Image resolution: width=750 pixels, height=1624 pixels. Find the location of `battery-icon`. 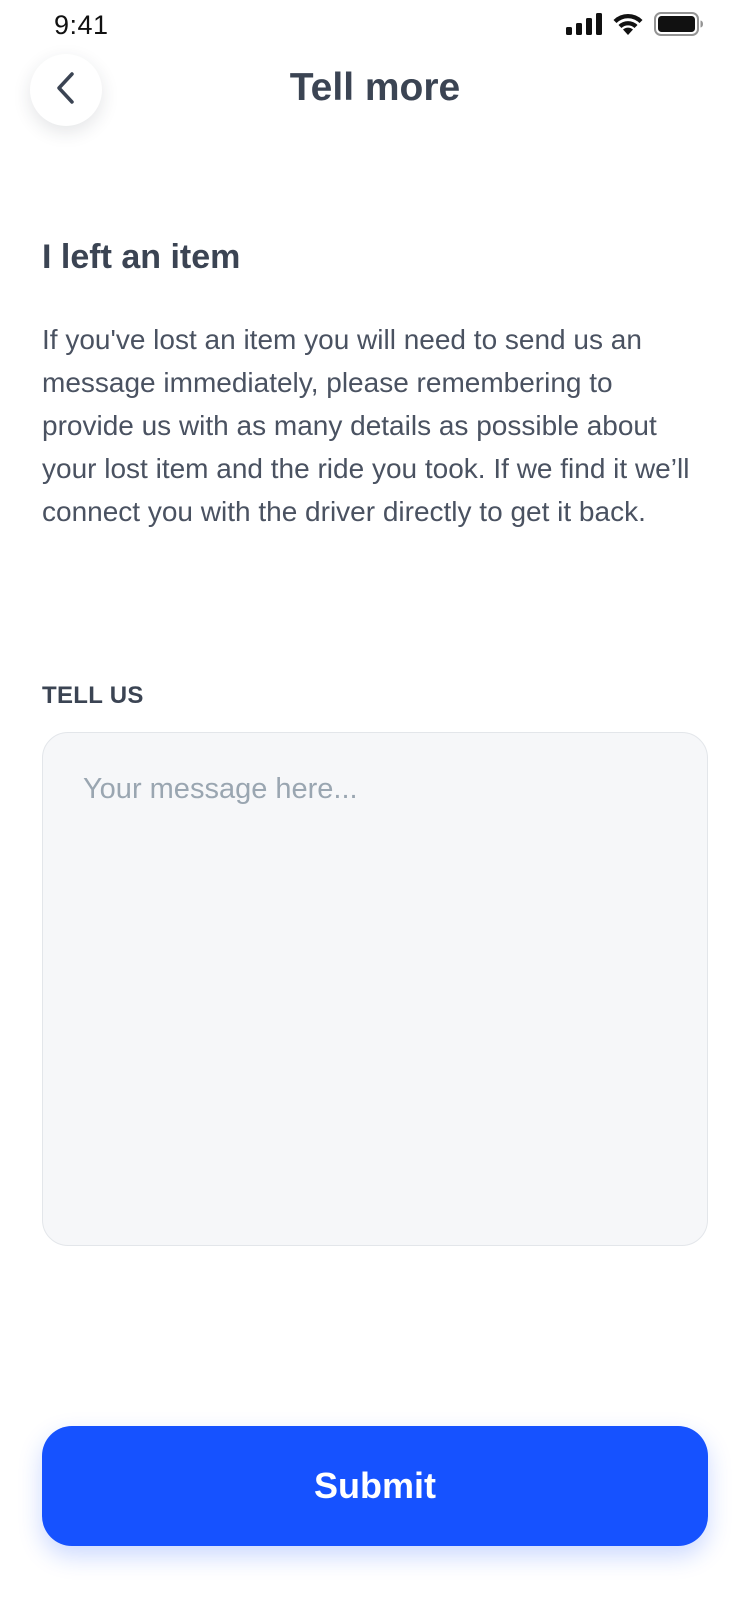

battery-icon is located at coordinates (679, 24).